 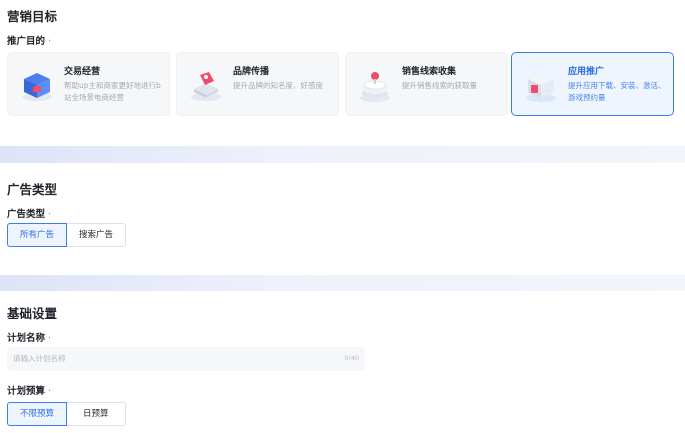 I want to click on app-package-icon, so click(x=541, y=87).